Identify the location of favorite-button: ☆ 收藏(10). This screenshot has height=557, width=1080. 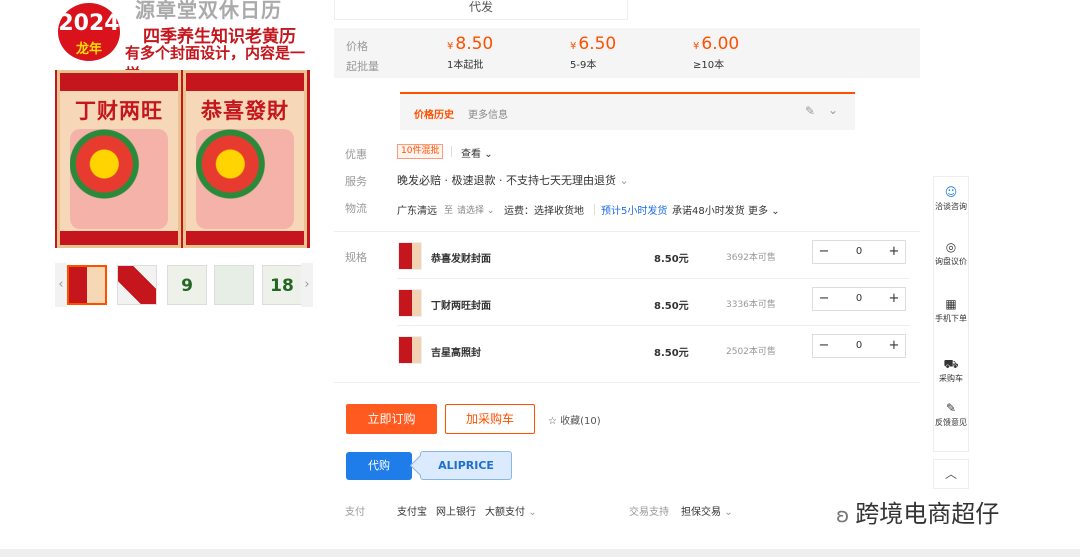
(574, 419).